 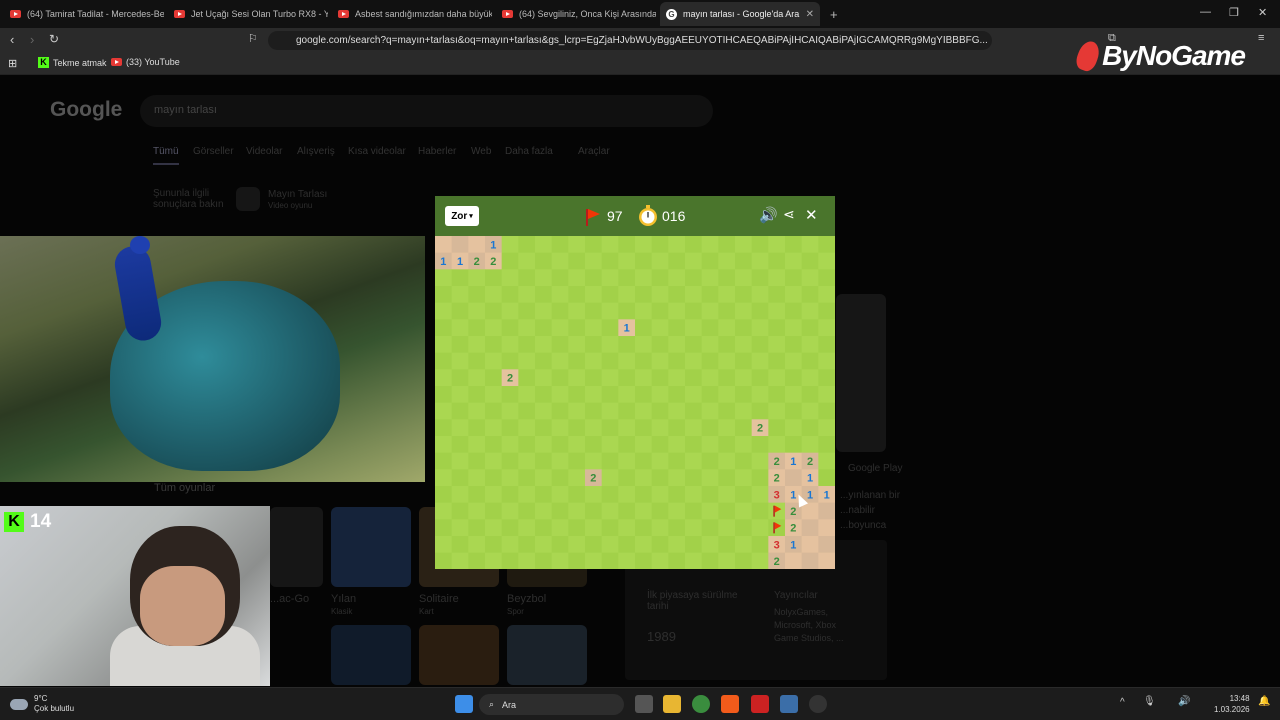 I want to click on tray-chevron-icon: ^, so click(x=1122, y=702).